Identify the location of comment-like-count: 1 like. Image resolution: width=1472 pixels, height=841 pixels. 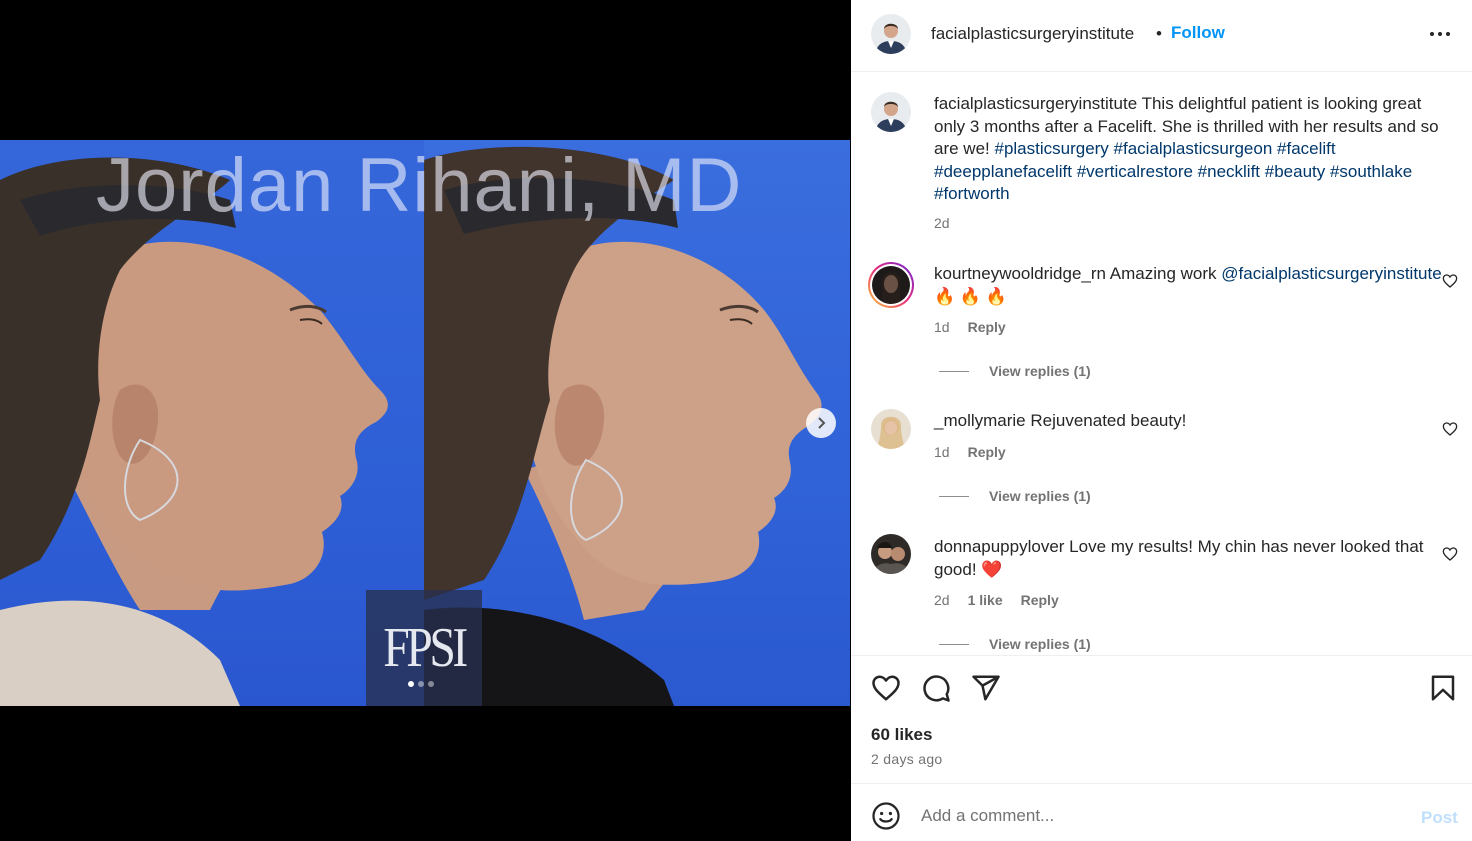
(985, 600).